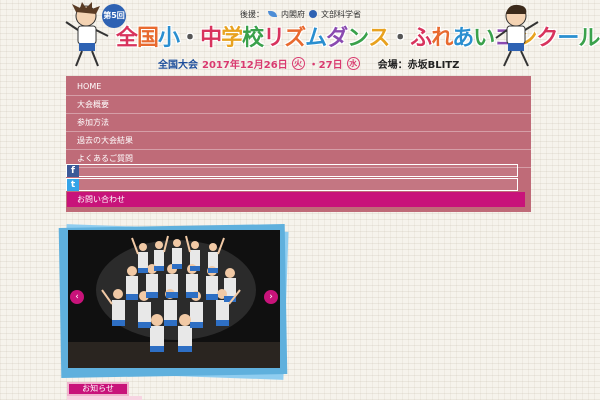 This screenshot has width=600, height=400. I want to click on title-char: 国, so click(148, 38).